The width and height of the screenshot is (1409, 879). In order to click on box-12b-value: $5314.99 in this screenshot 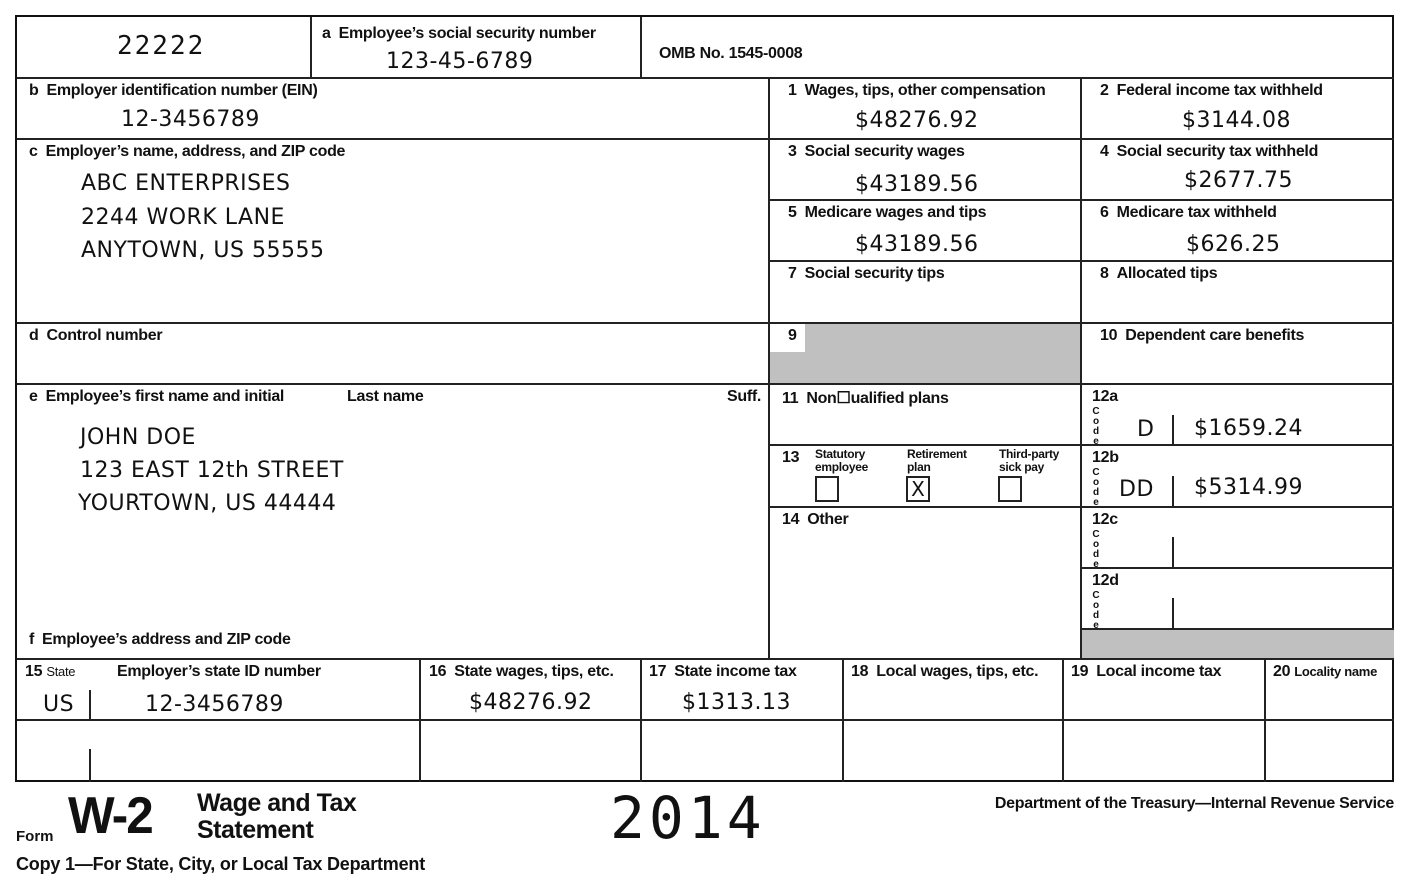, I will do `click(1248, 487)`.